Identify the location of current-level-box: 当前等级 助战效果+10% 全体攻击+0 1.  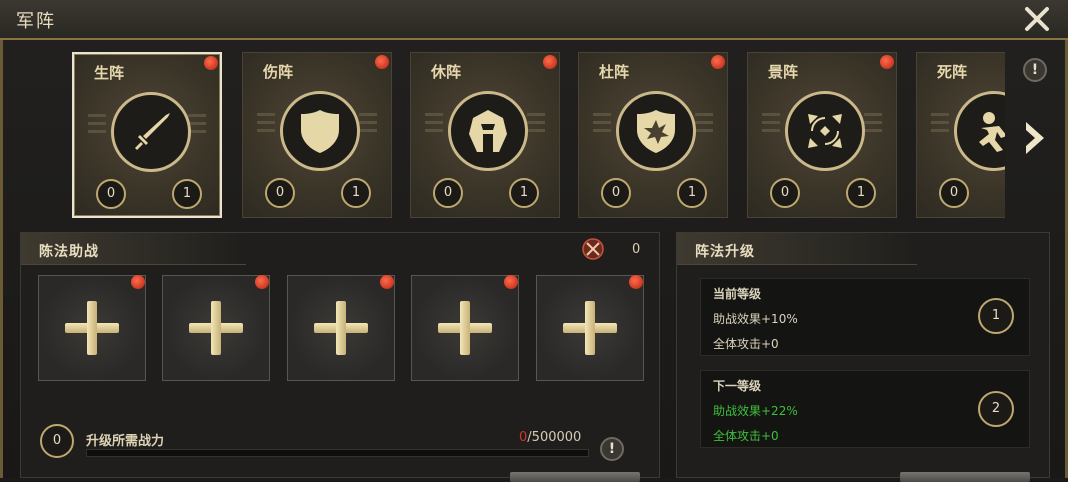
(865, 317).